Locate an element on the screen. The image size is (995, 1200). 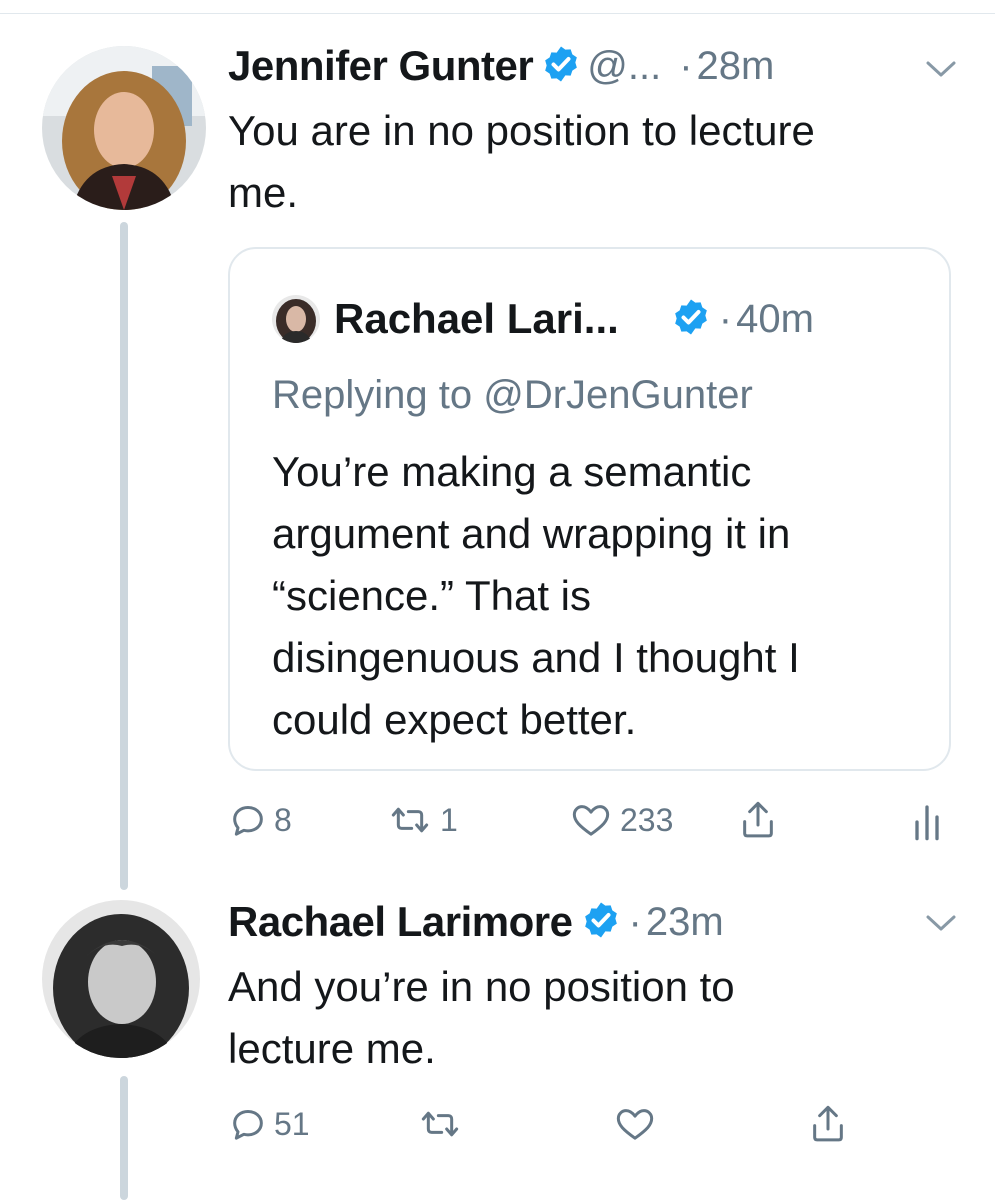
avatar-jennifer-gunter is located at coordinates (124, 128).